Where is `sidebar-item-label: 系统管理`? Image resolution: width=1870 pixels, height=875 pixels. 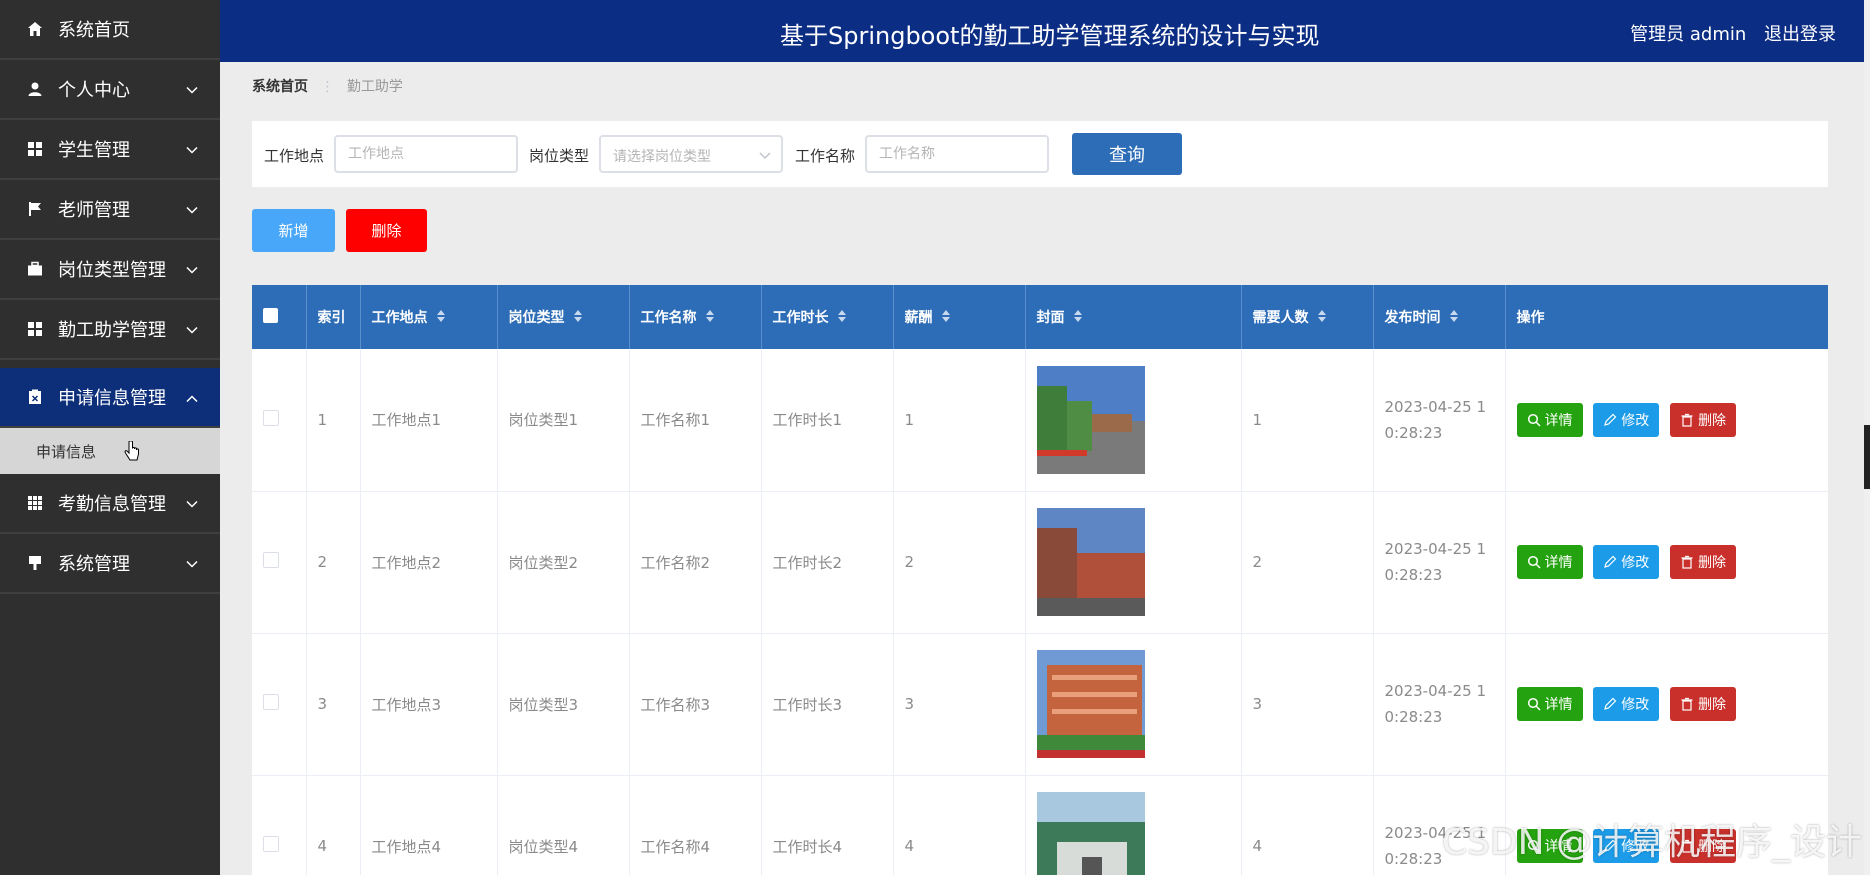
sidebar-item-label: 系统管理 is located at coordinates (94, 564).